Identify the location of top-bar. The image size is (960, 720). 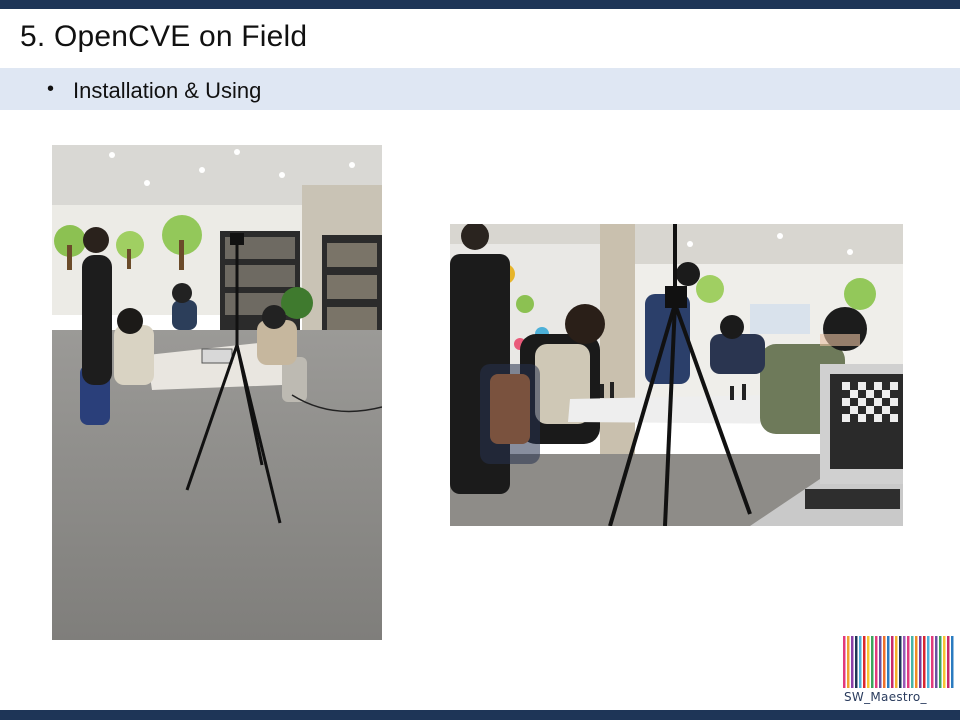
(480, 4).